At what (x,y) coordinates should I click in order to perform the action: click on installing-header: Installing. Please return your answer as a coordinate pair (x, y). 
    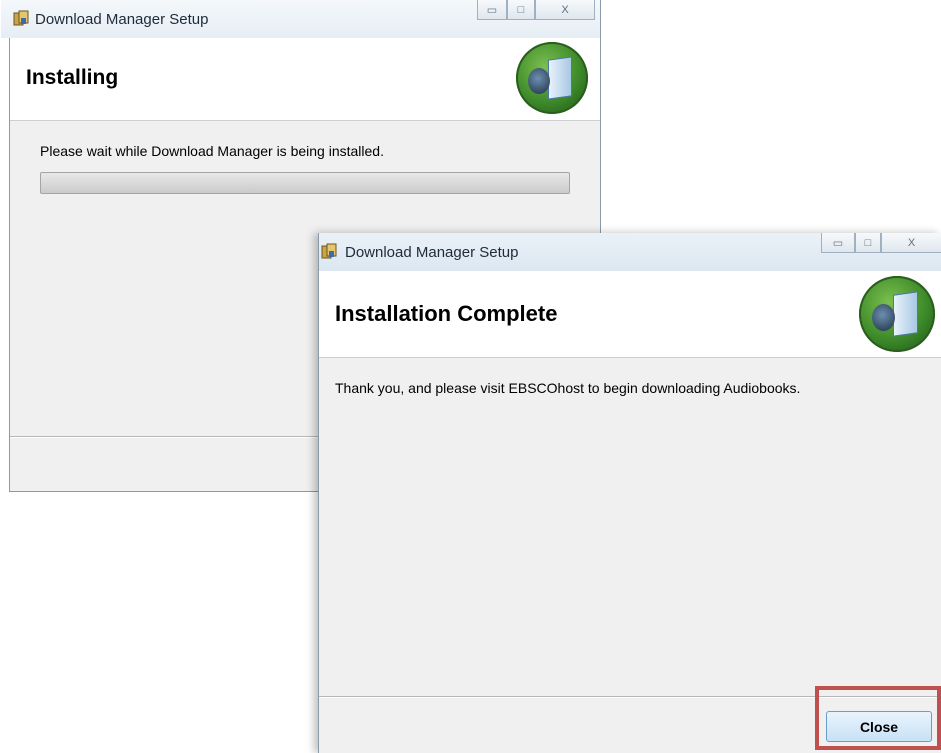
    Looking at the image, I should click on (305, 79).